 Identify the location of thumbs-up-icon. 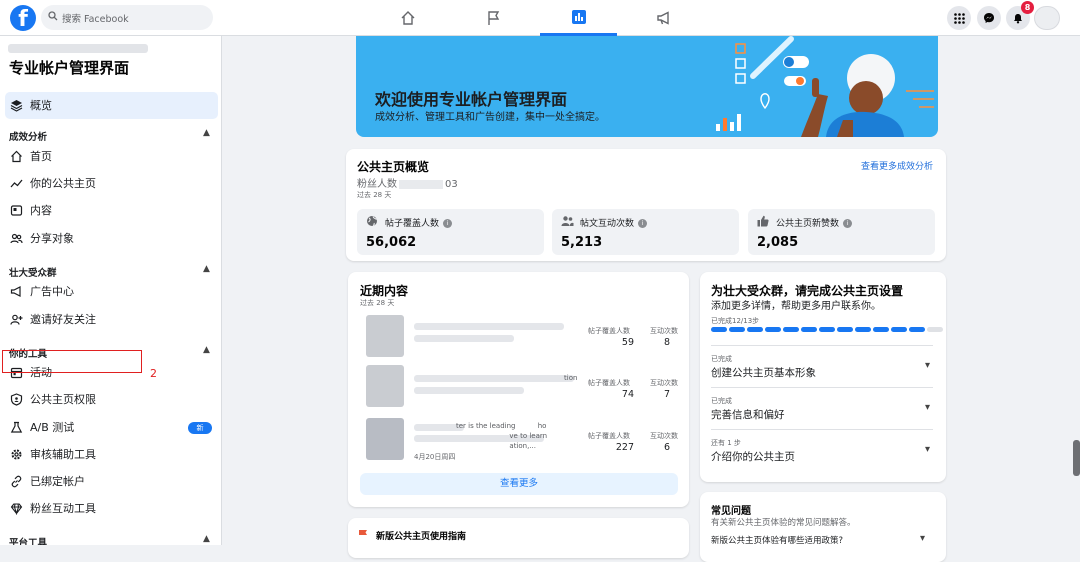
(763, 221).